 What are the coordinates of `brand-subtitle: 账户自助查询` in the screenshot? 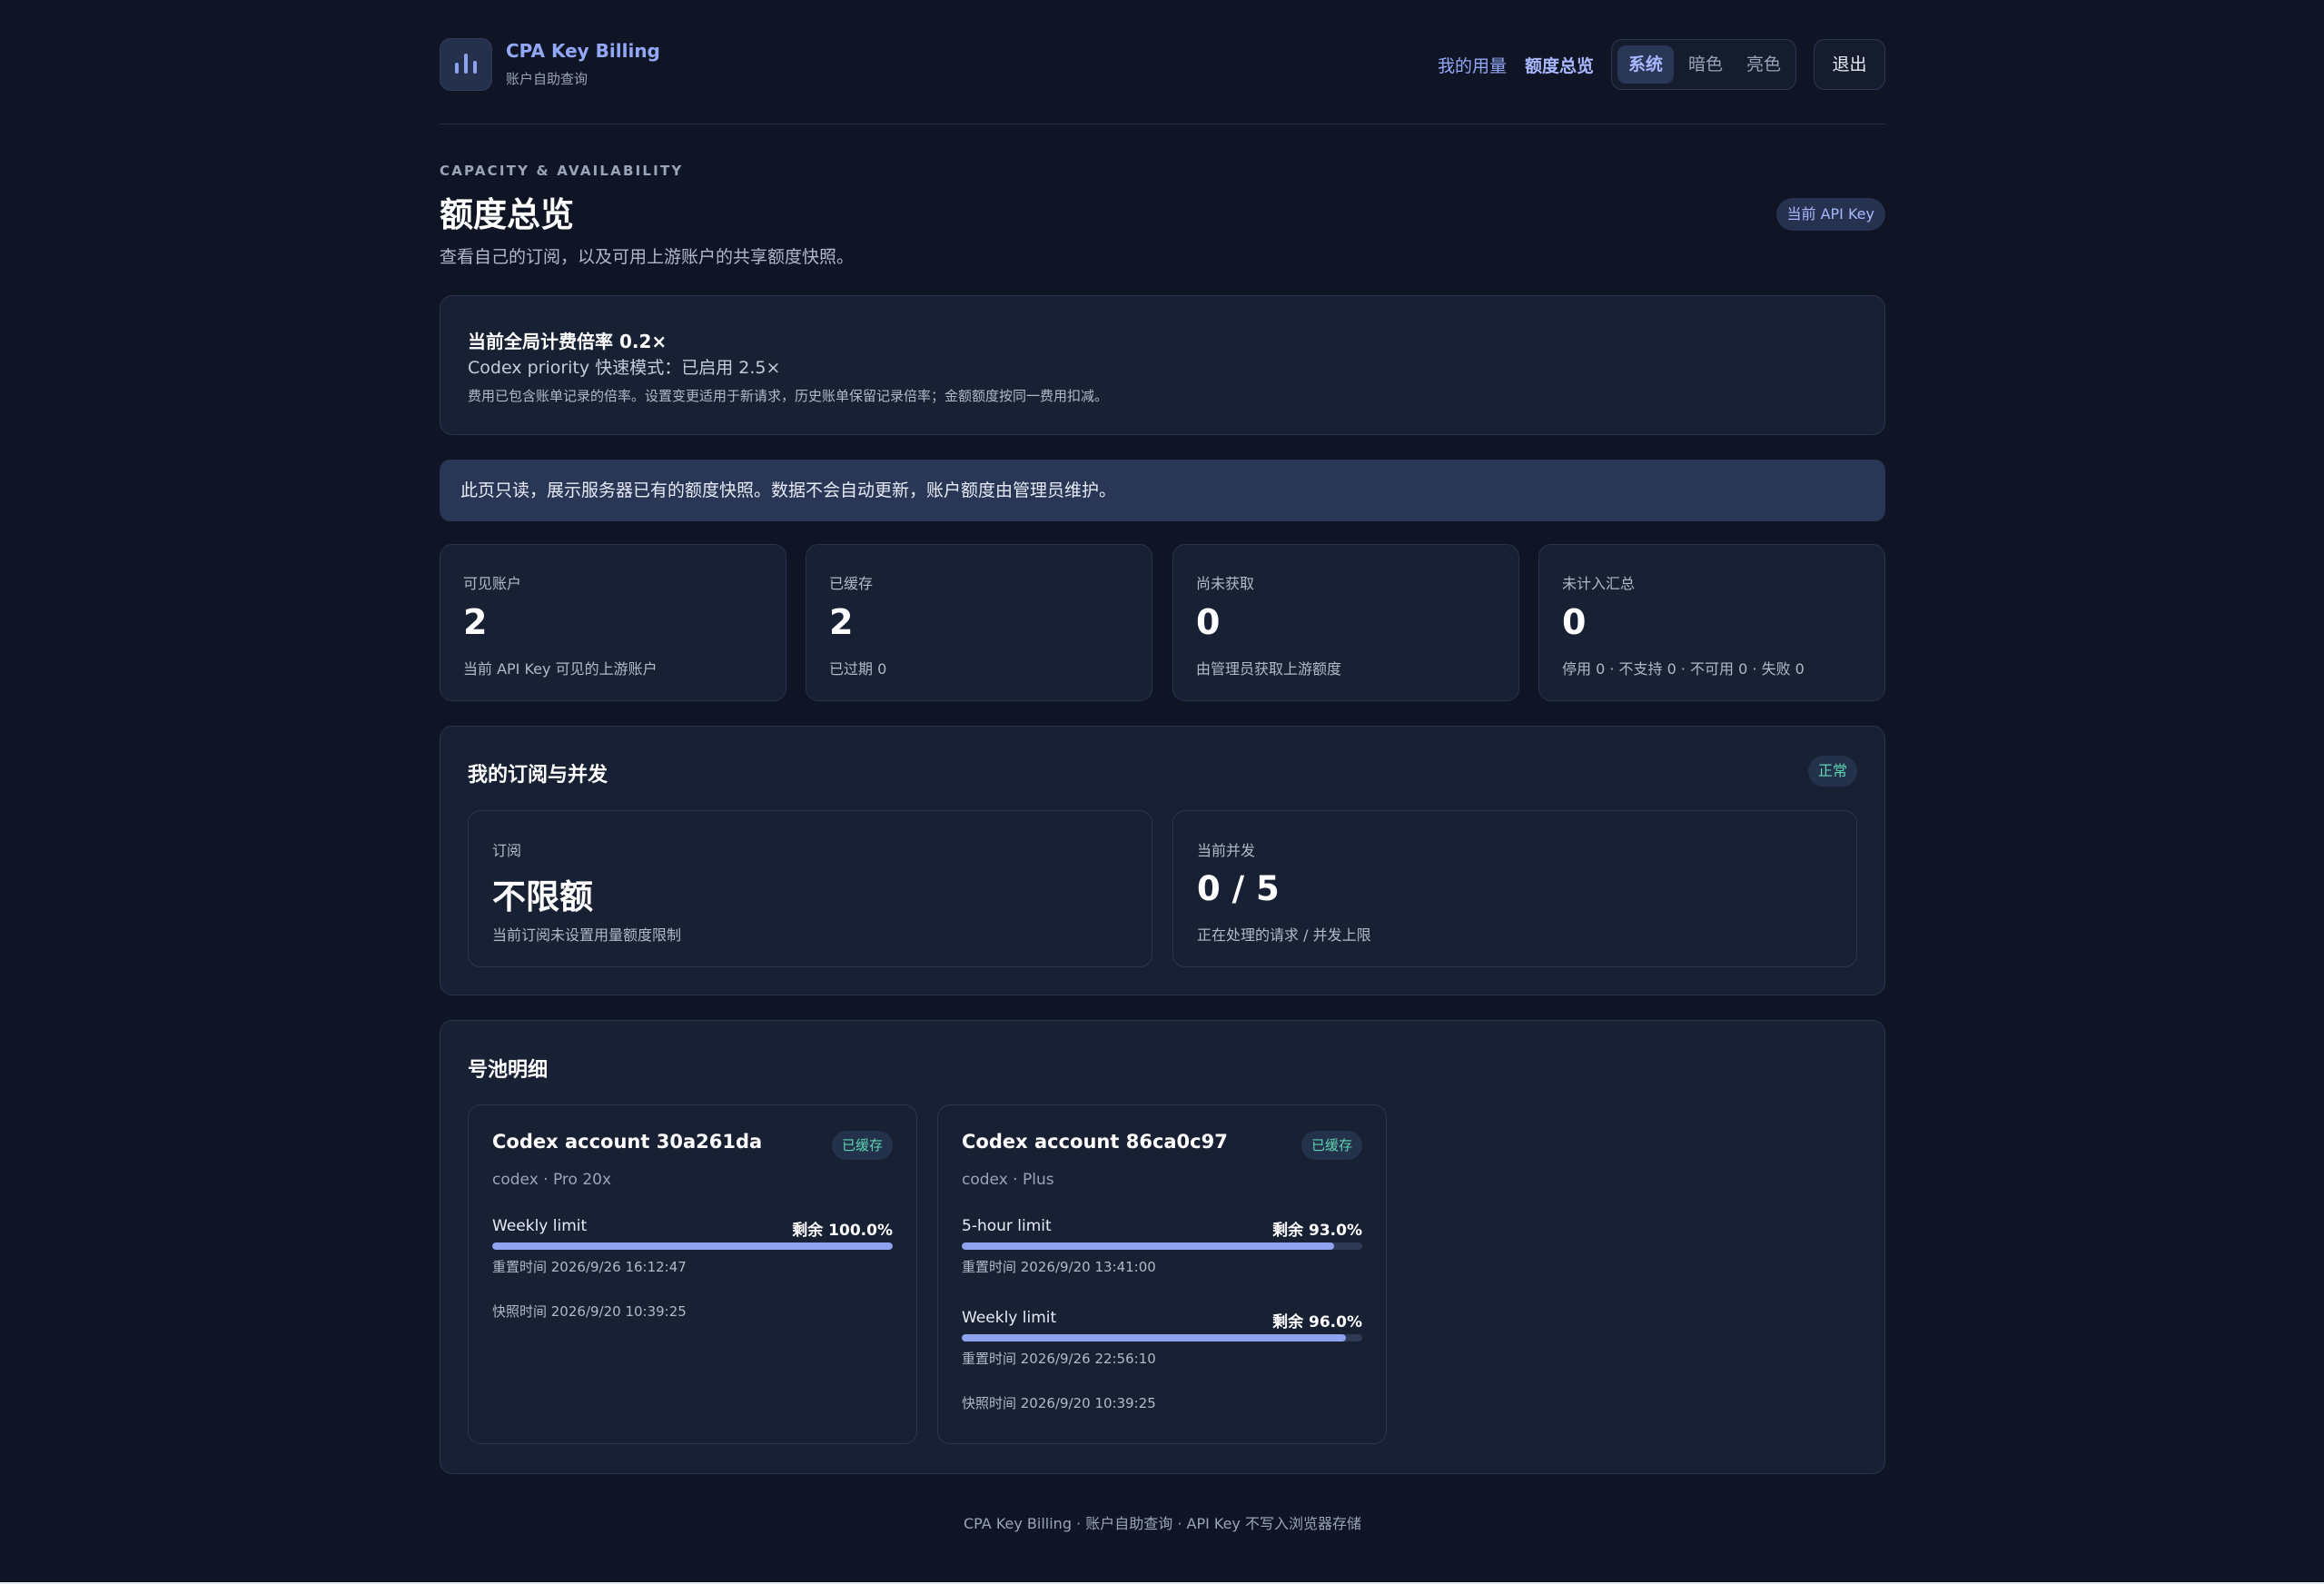 It's located at (547, 79).